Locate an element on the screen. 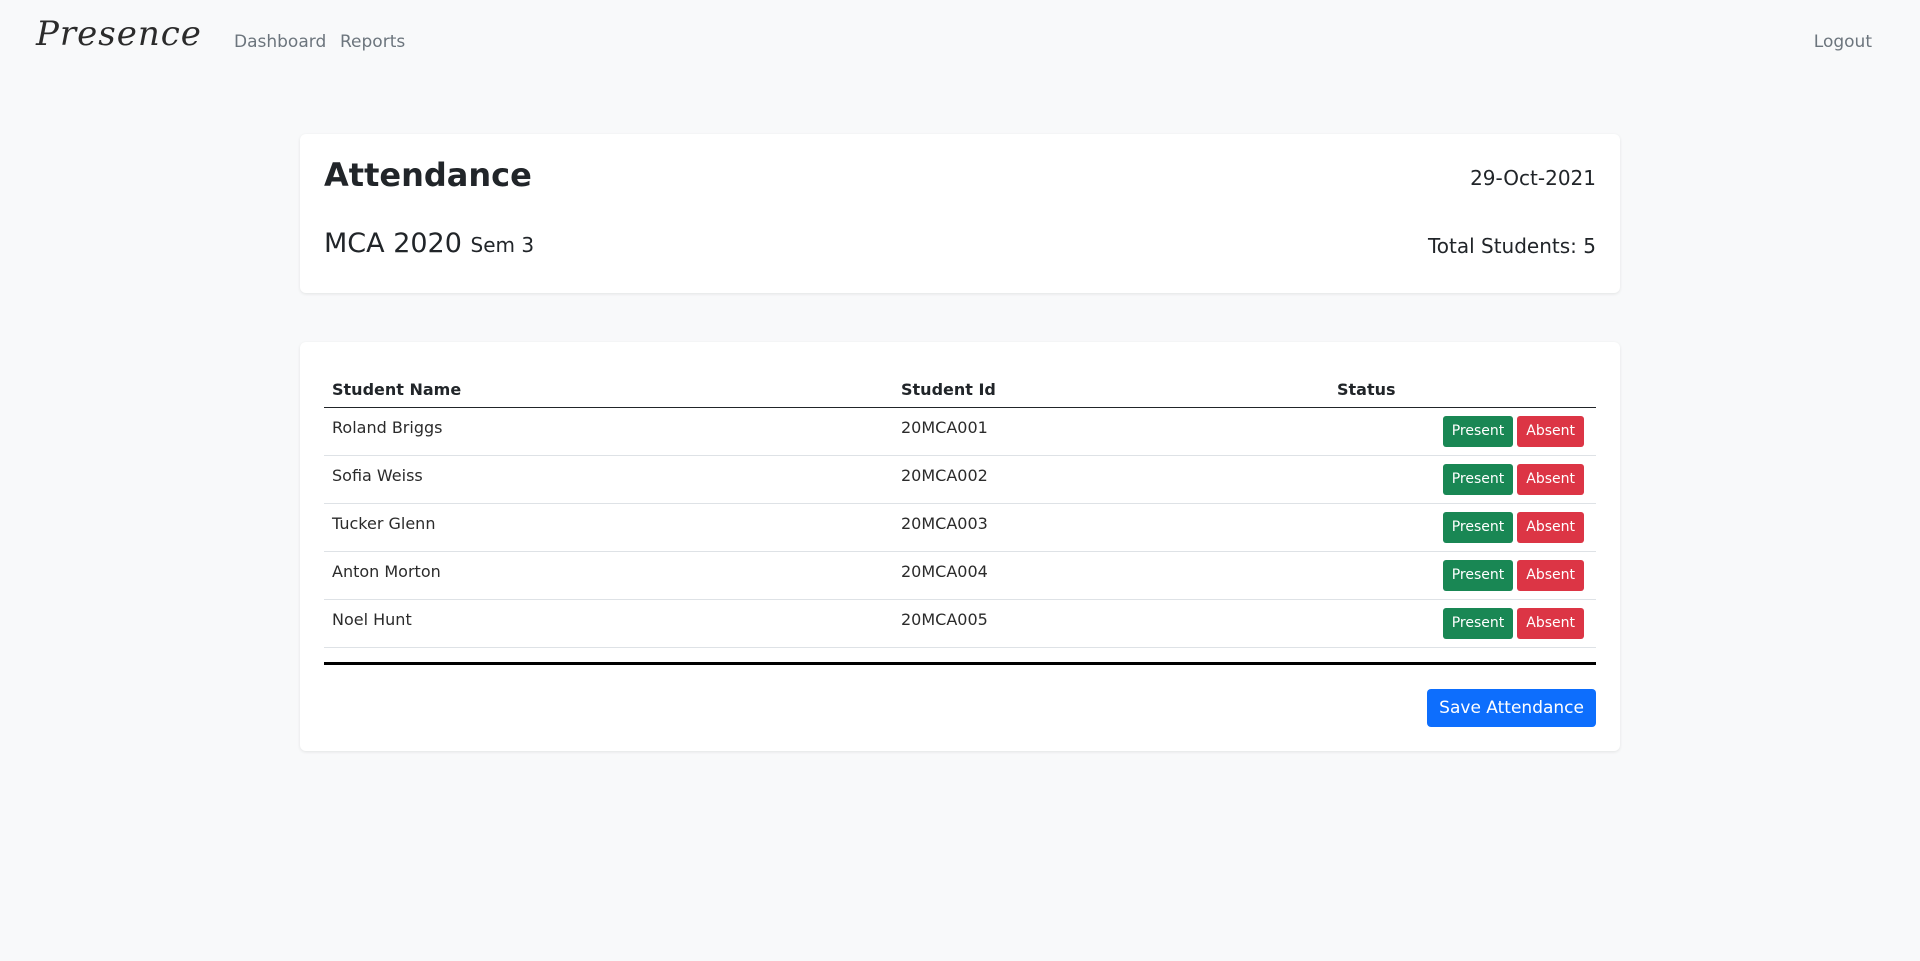  student-id: 20MCA002 is located at coordinates (944, 475).